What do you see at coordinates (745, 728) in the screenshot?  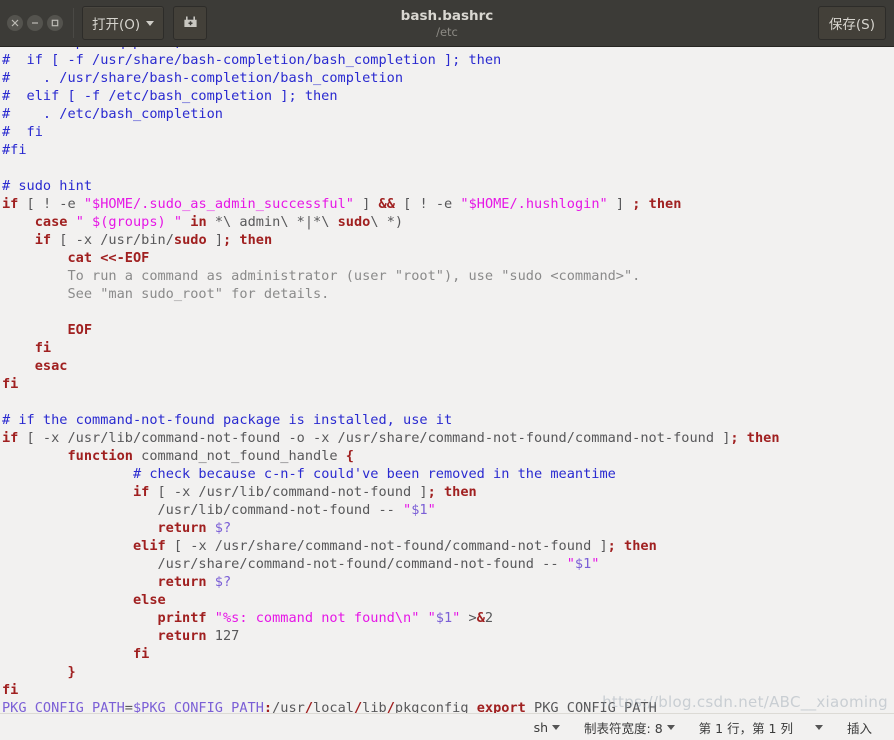 I see `cursor-position-label: 第 1 行，第 1 列` at bounding box center [745, 728].